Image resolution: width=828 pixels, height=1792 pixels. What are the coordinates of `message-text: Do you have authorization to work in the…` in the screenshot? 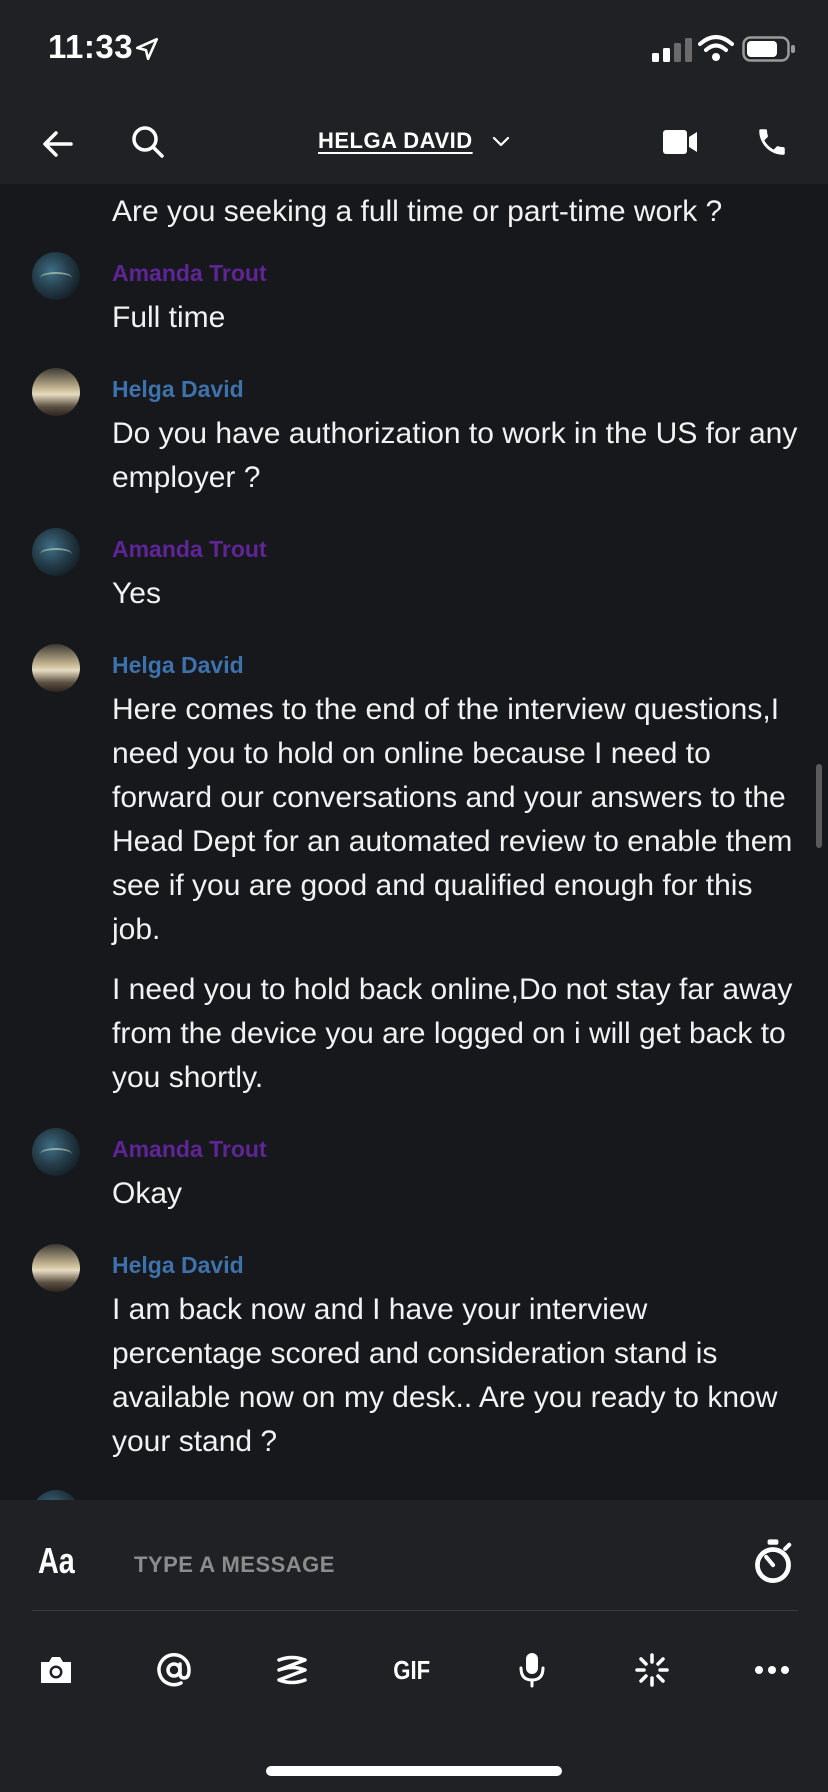 It's located at (455, 455).